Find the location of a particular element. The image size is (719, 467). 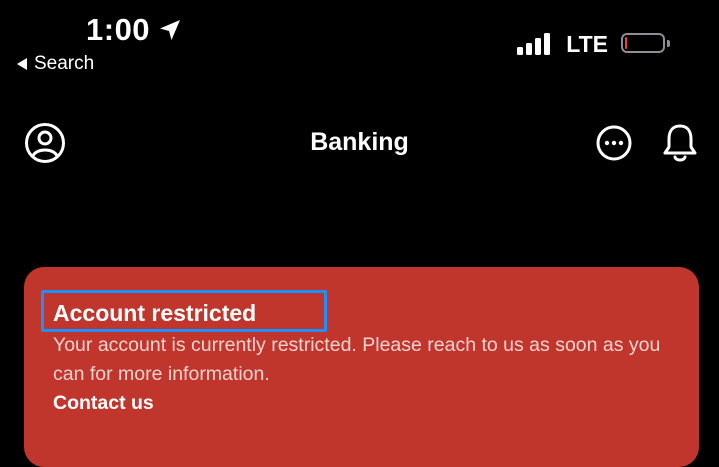

status-time: 1:00 is located at coordinates (118, 29).